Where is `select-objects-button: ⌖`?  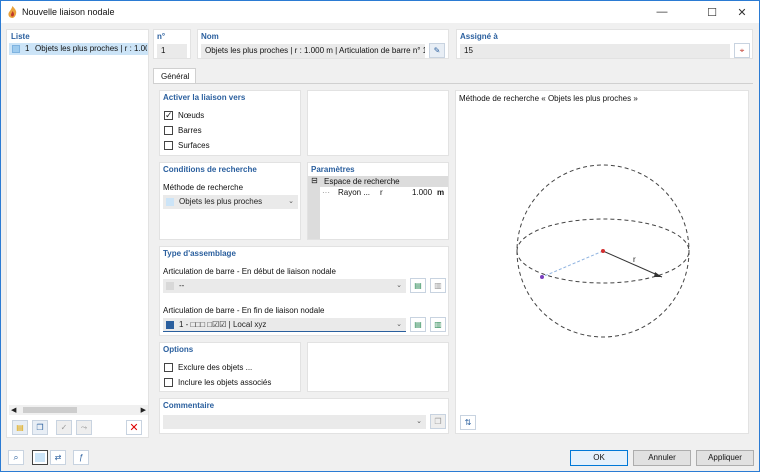
select-objects-button: ⌖ is located at coordinates (742, 50).